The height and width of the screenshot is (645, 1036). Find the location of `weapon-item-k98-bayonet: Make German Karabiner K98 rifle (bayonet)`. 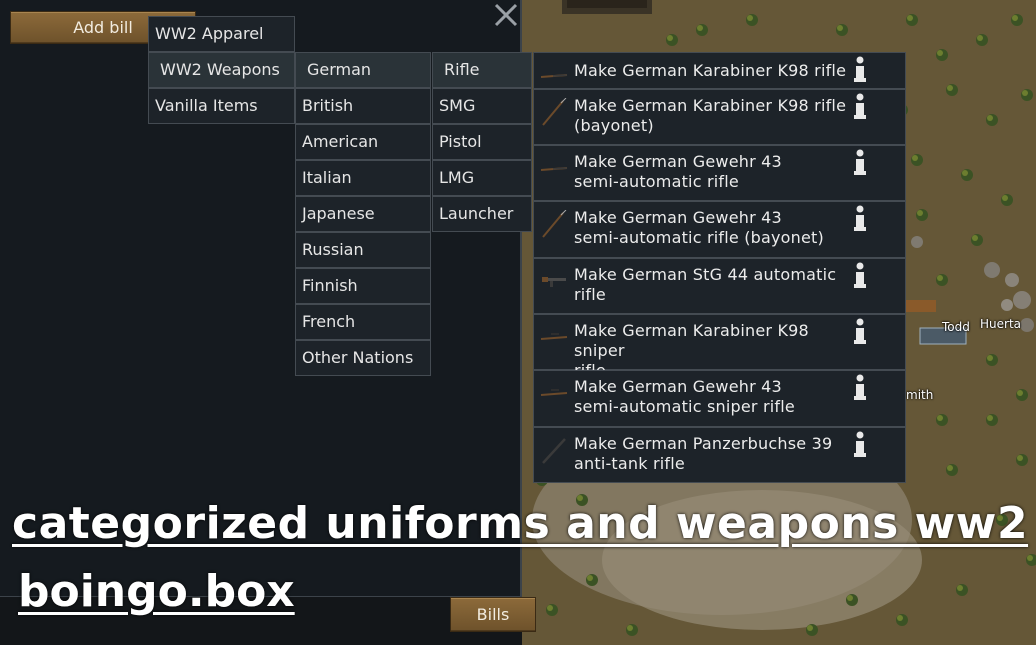

weapon-item-k98-bayonet: Make German Karabiner K98 rifle (bayonet) is located at coordinates (719, 117).